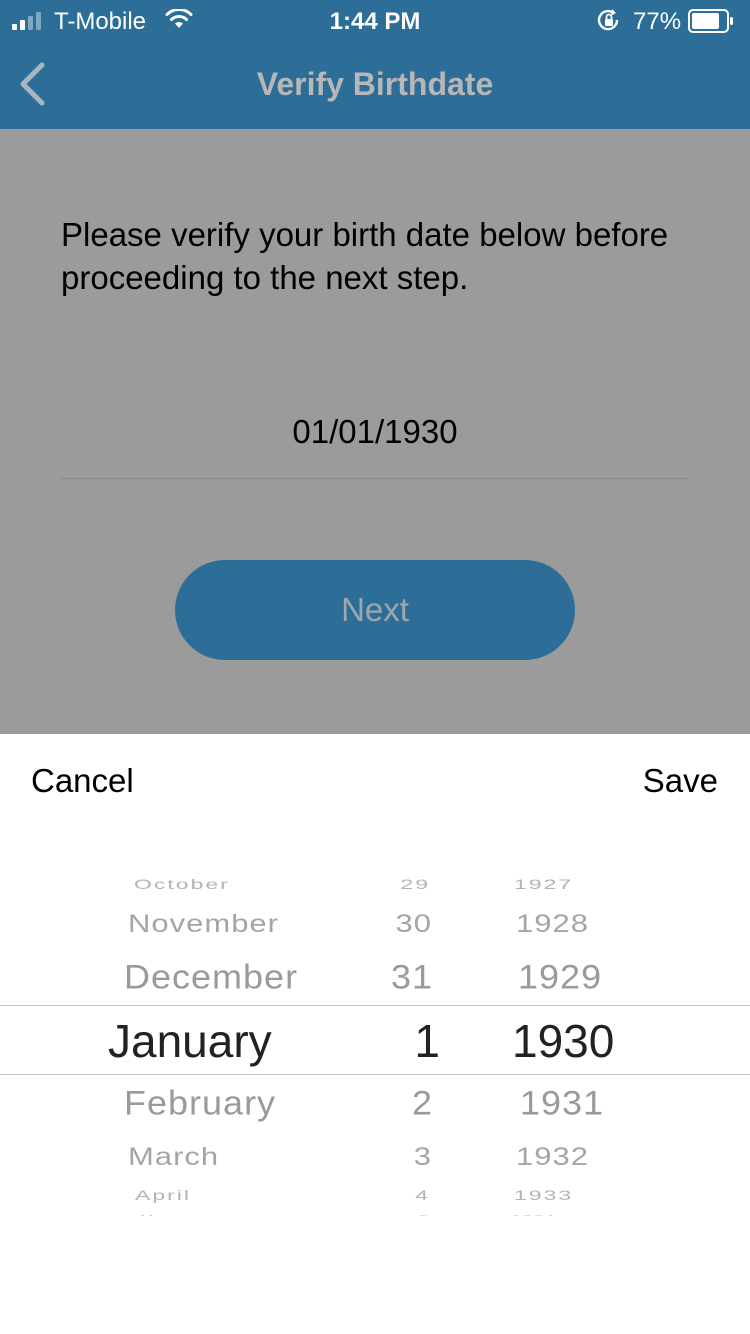 The height and width of the screenshot is (1334, 750). I want to click on nav-bar: Verify Birthdate, so click(375, 84).